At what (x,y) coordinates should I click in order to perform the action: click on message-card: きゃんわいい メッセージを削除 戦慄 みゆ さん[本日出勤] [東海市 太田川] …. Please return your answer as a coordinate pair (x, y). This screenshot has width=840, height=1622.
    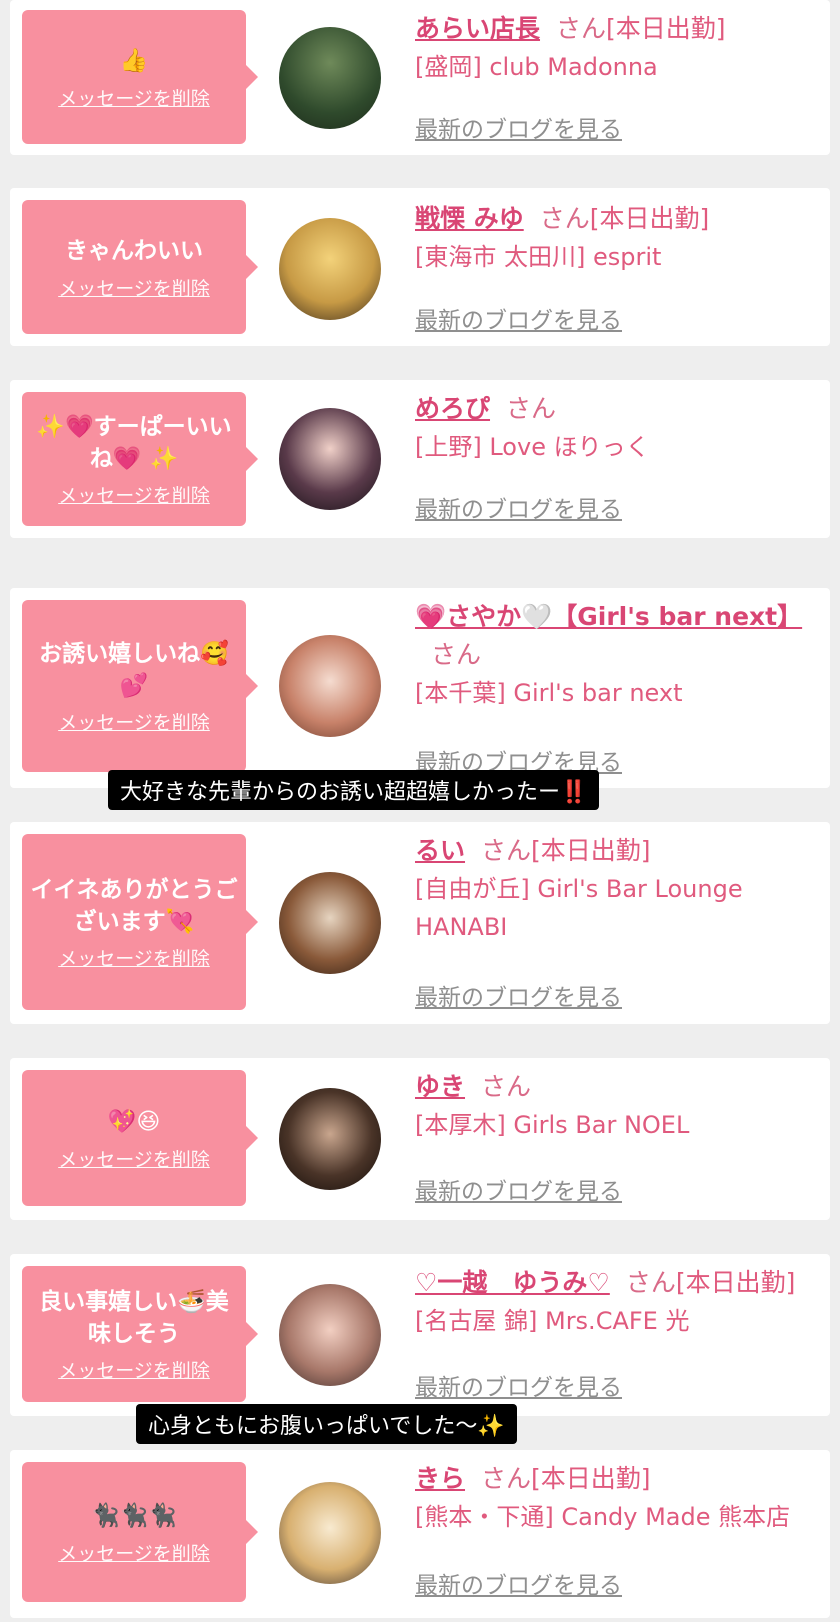
    Looking at the image, I should click on (420, 267).